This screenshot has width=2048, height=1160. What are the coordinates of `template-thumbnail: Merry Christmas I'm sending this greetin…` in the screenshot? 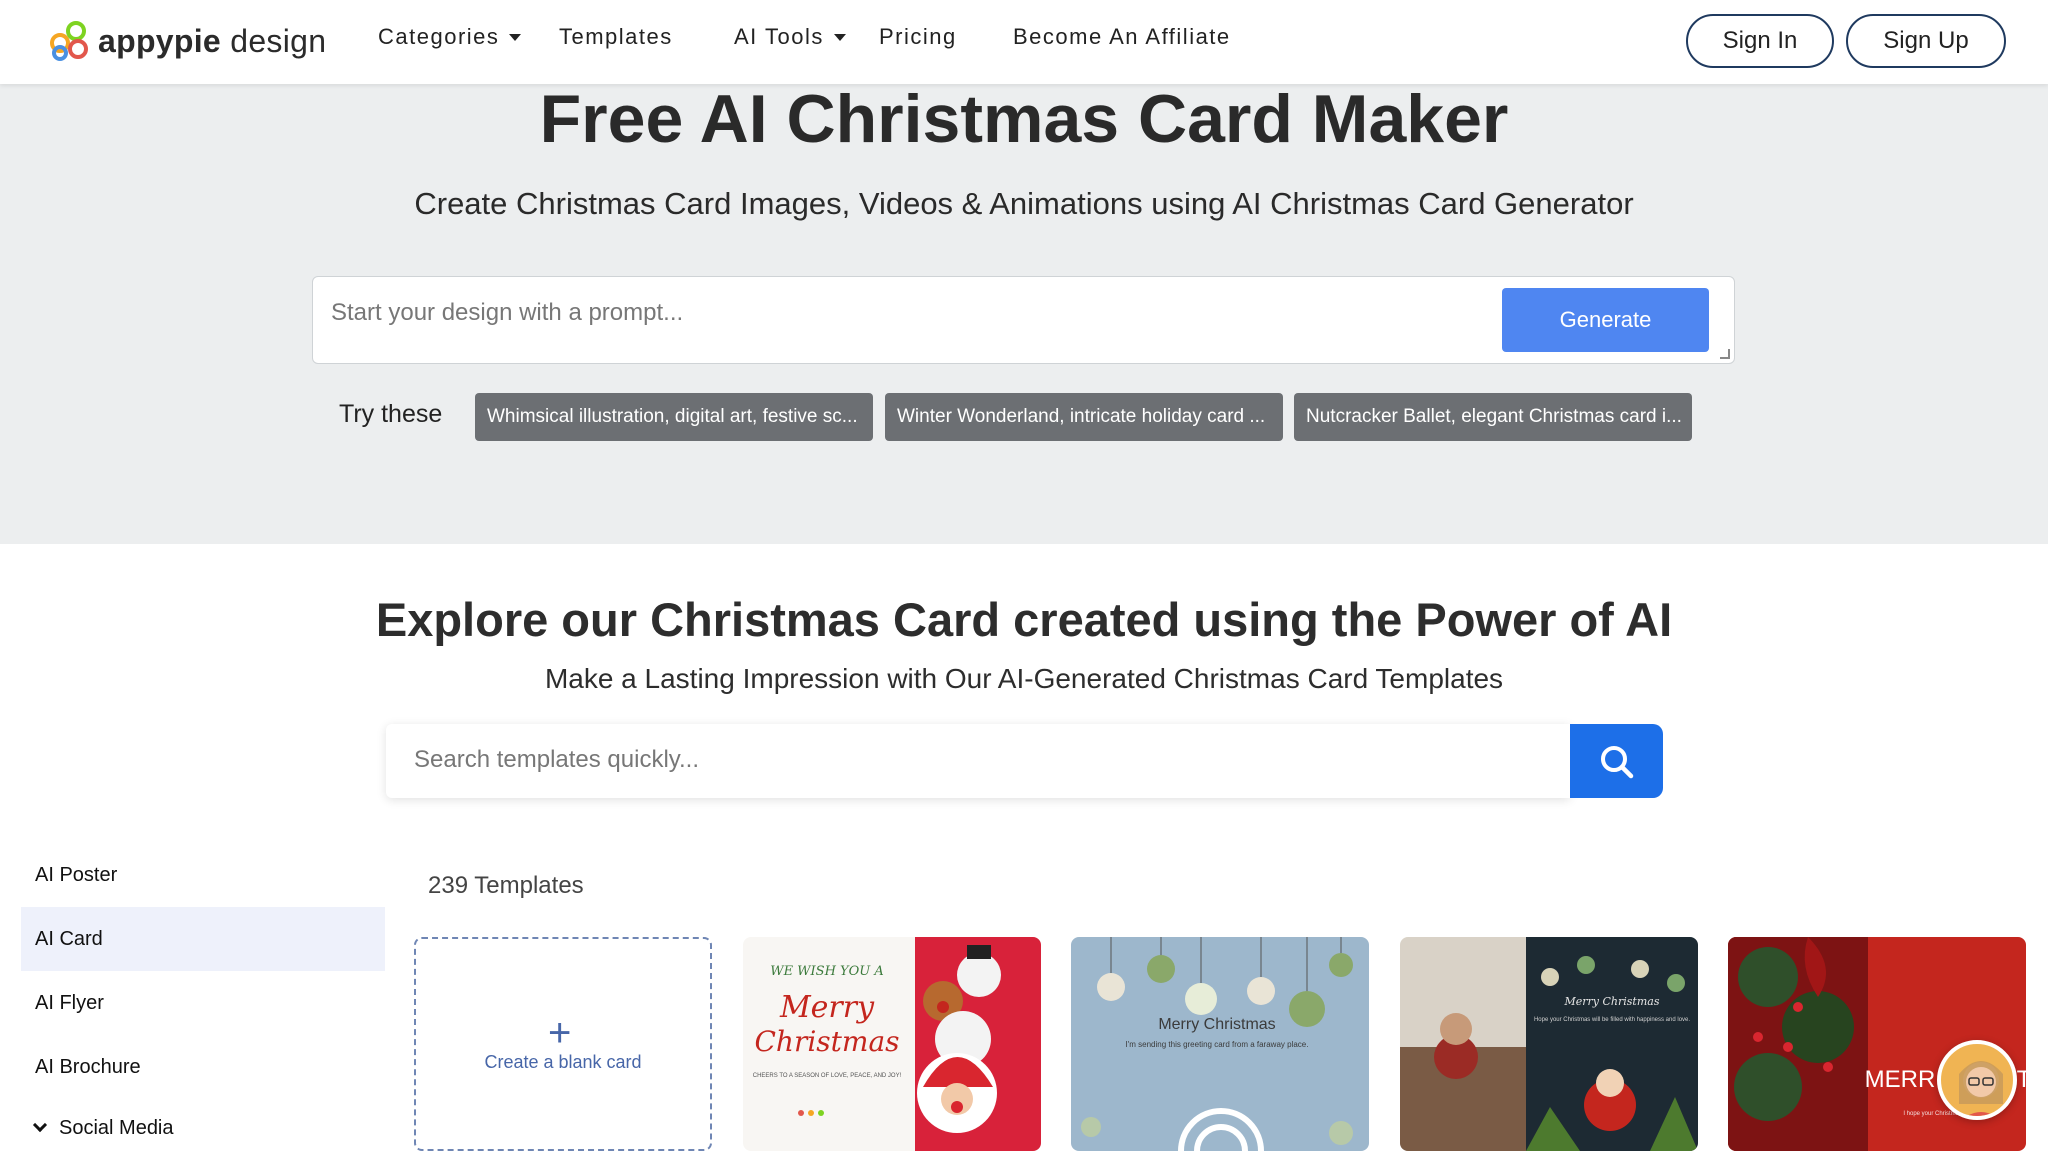 It's located at (1220, 1044).